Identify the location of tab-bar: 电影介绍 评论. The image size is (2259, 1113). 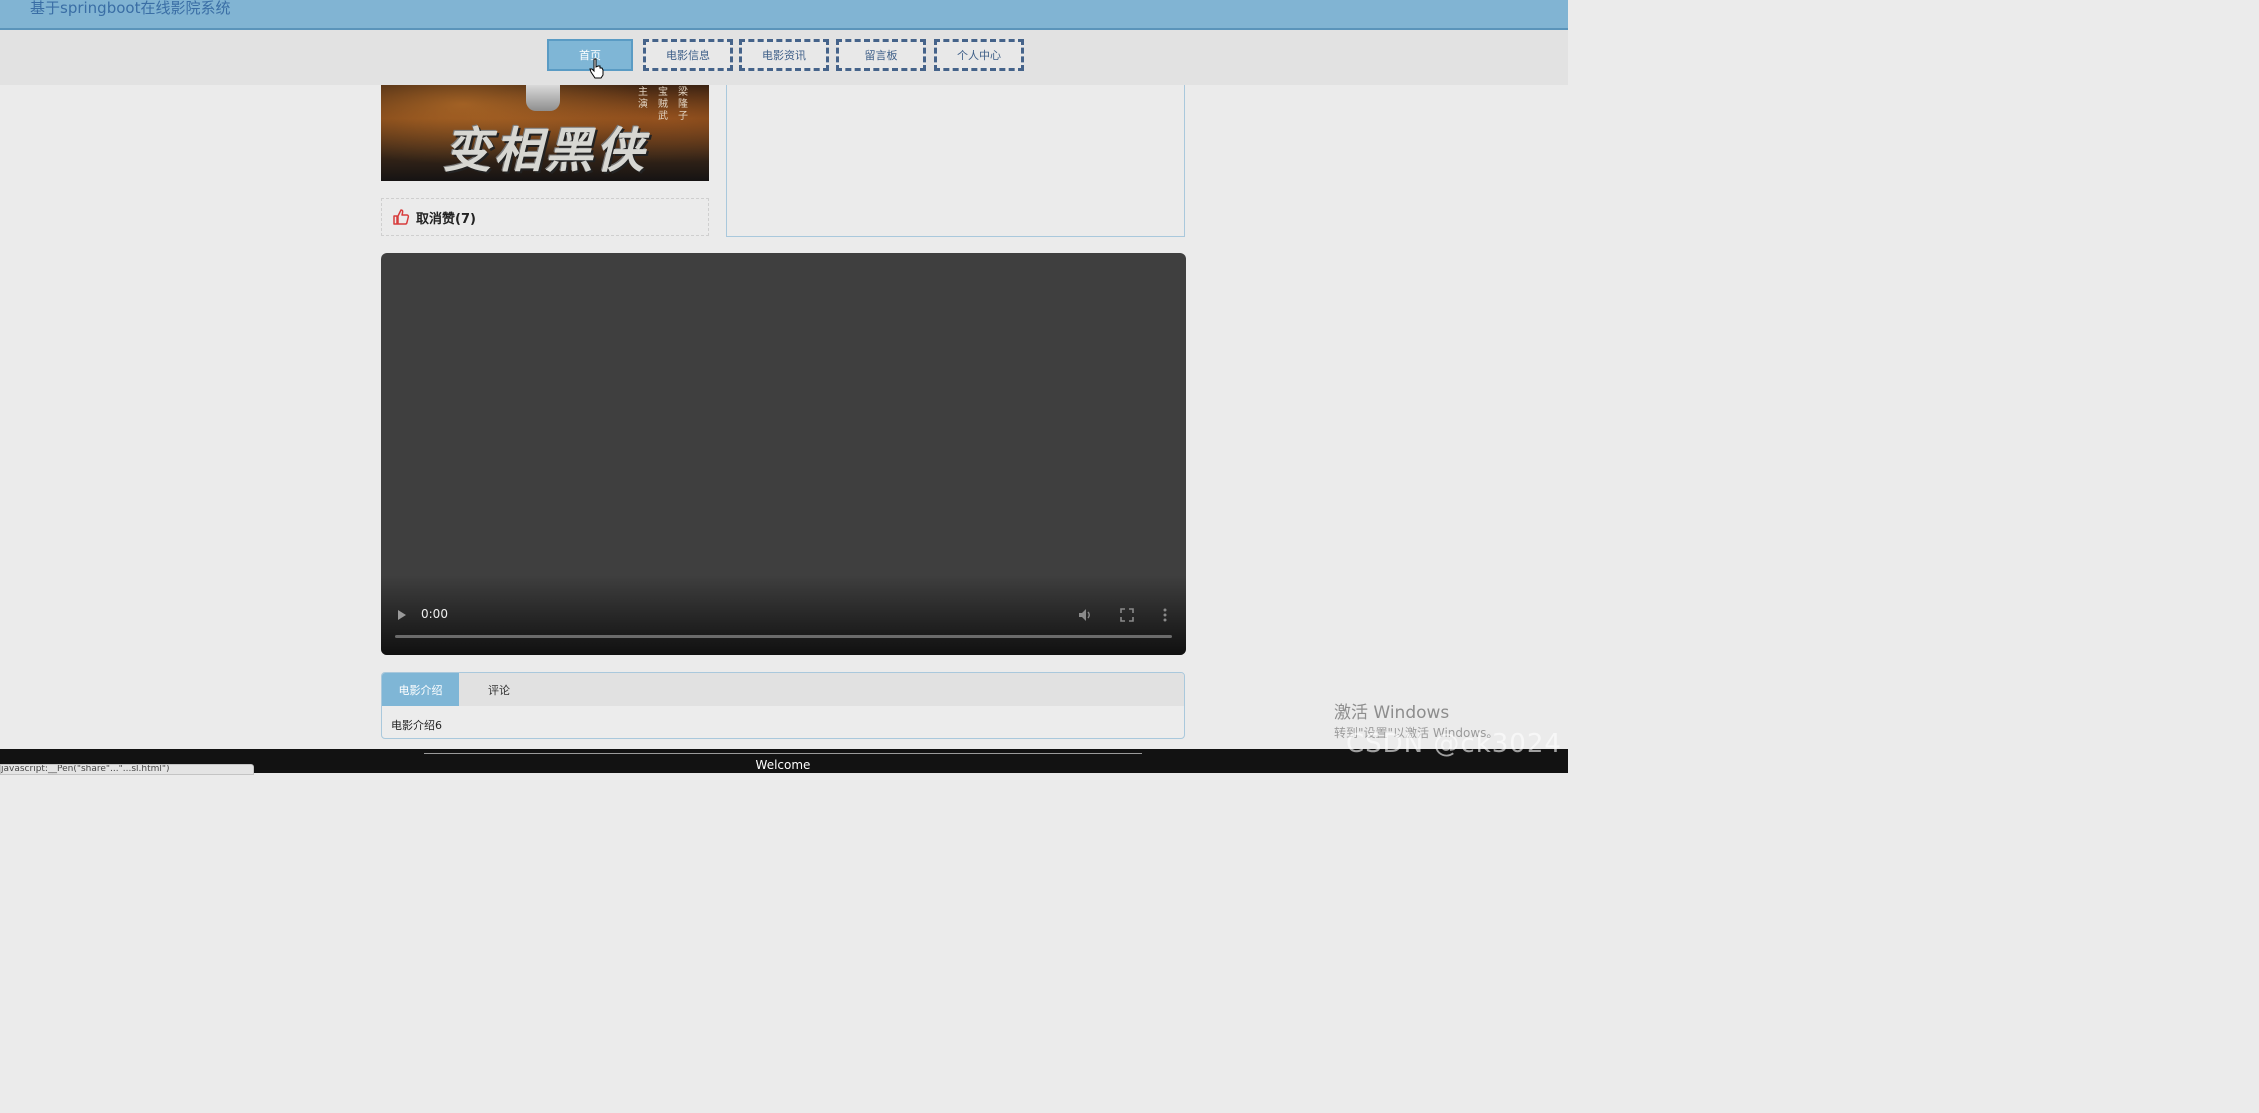
(783, 689).